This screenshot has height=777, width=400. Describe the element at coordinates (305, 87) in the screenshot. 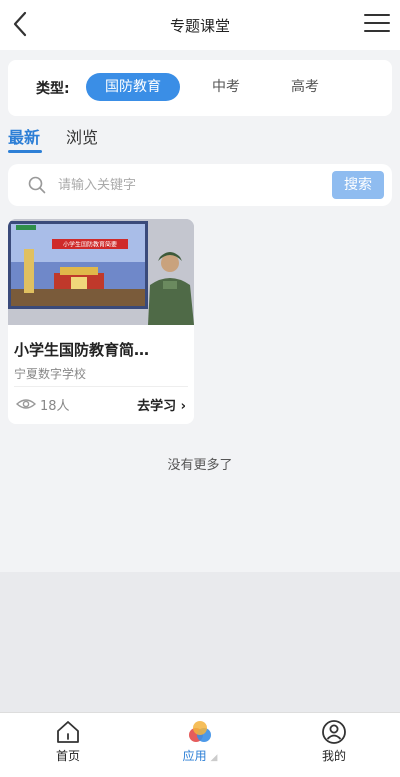

I see `type-chip-gaokao: 高考` at that location.